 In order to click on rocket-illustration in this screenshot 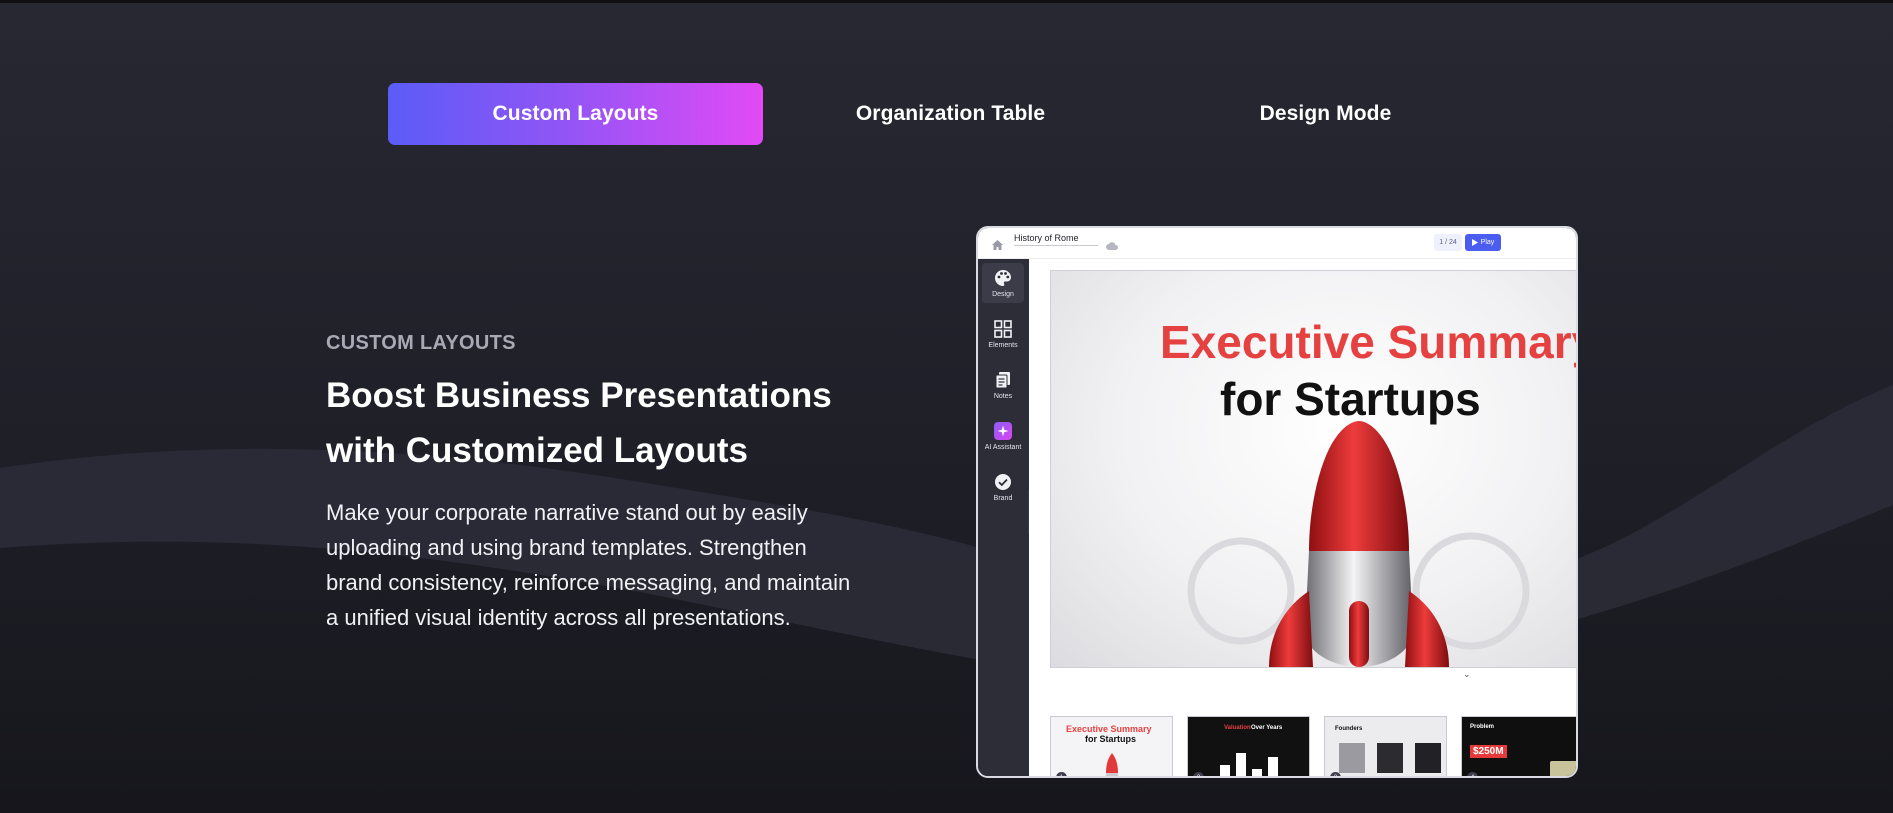, I will do `click(1358, 544)`.